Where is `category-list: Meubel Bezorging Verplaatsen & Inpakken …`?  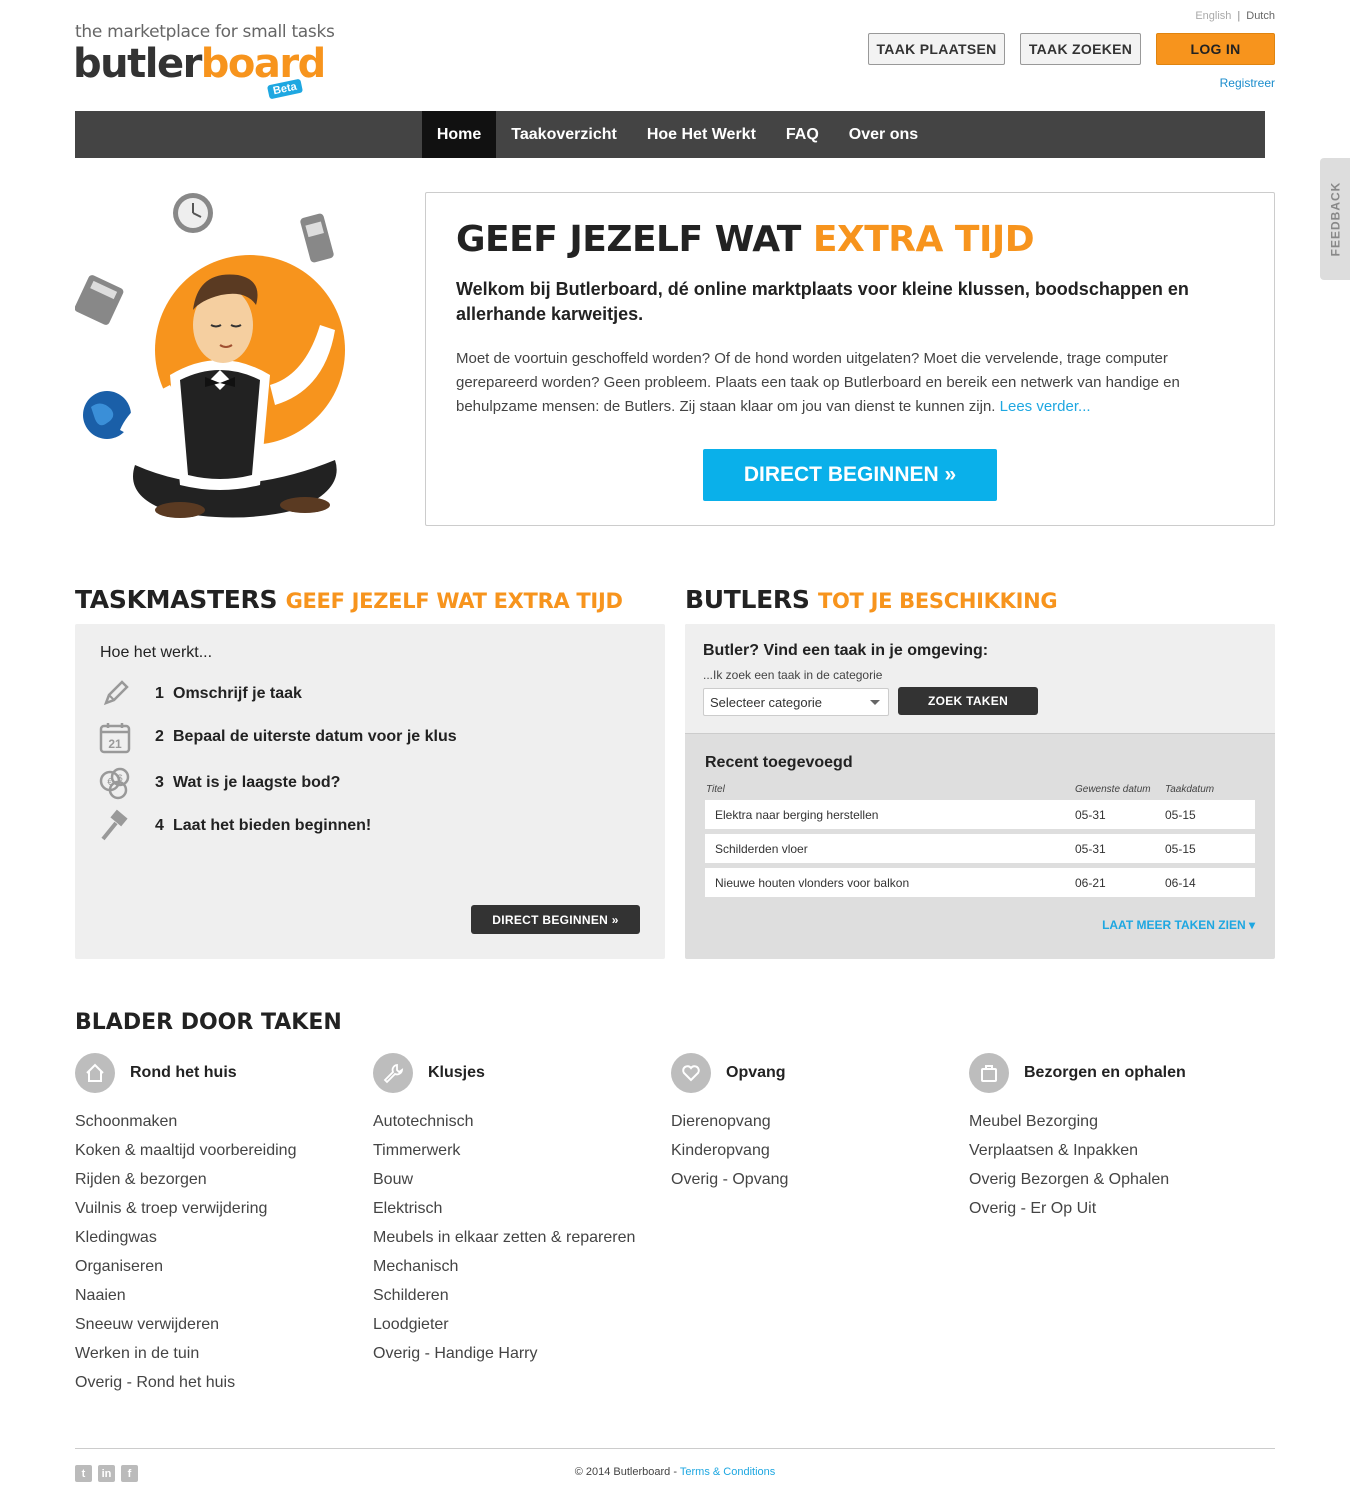 category-list: Meubel Bezorging Verplaatsen & Inpakken … is located at coordinates (1114, 1169).